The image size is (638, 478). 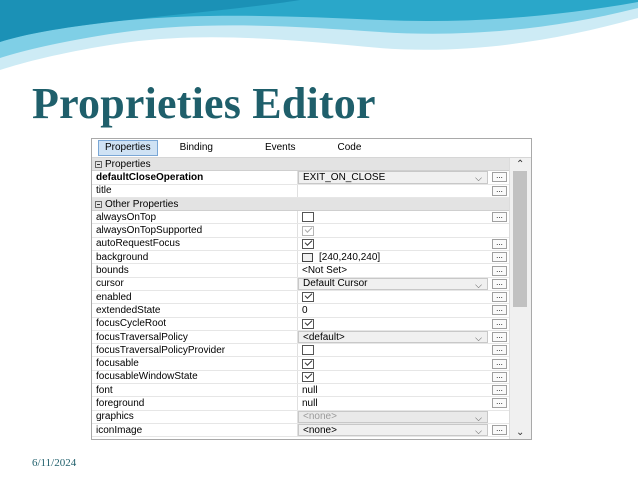 What do you see at coordinates (195, 323) in the screenshot?
I see `property-name: focusCycleRoot` at bounding box center [195, 323].